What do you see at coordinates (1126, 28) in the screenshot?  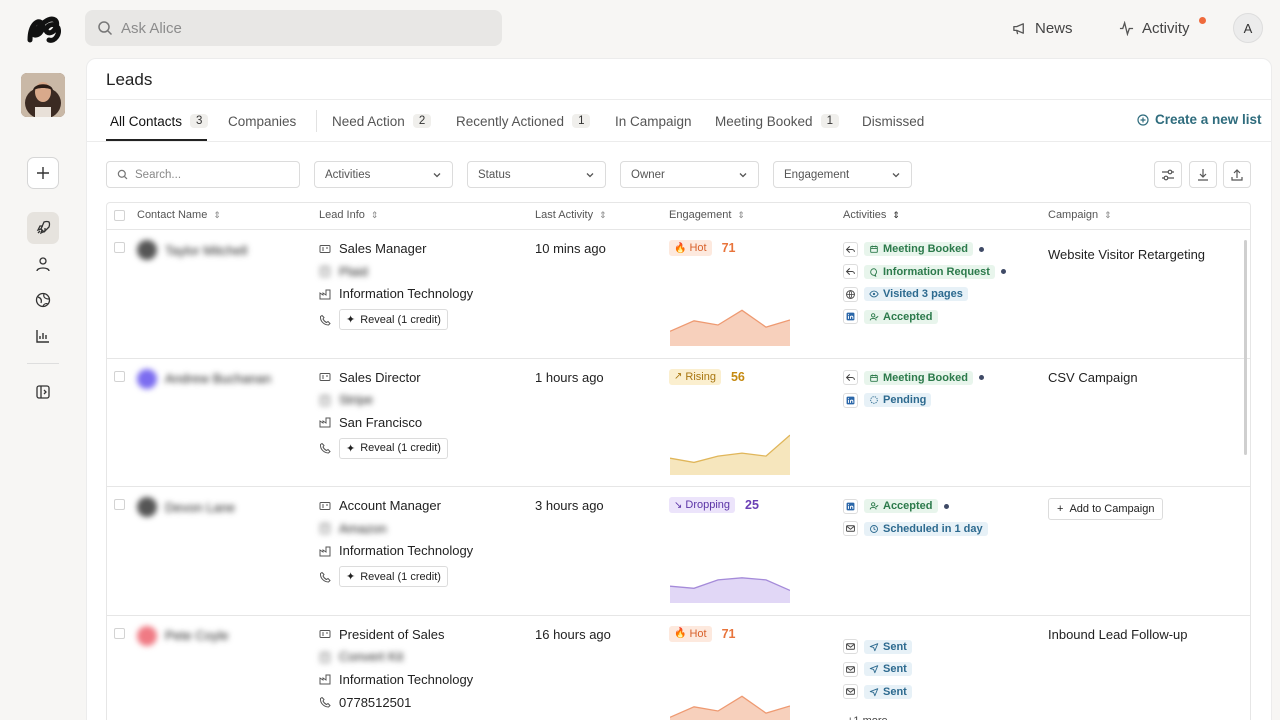 I see `pulse-icon` at bounding box center [1126, 28].